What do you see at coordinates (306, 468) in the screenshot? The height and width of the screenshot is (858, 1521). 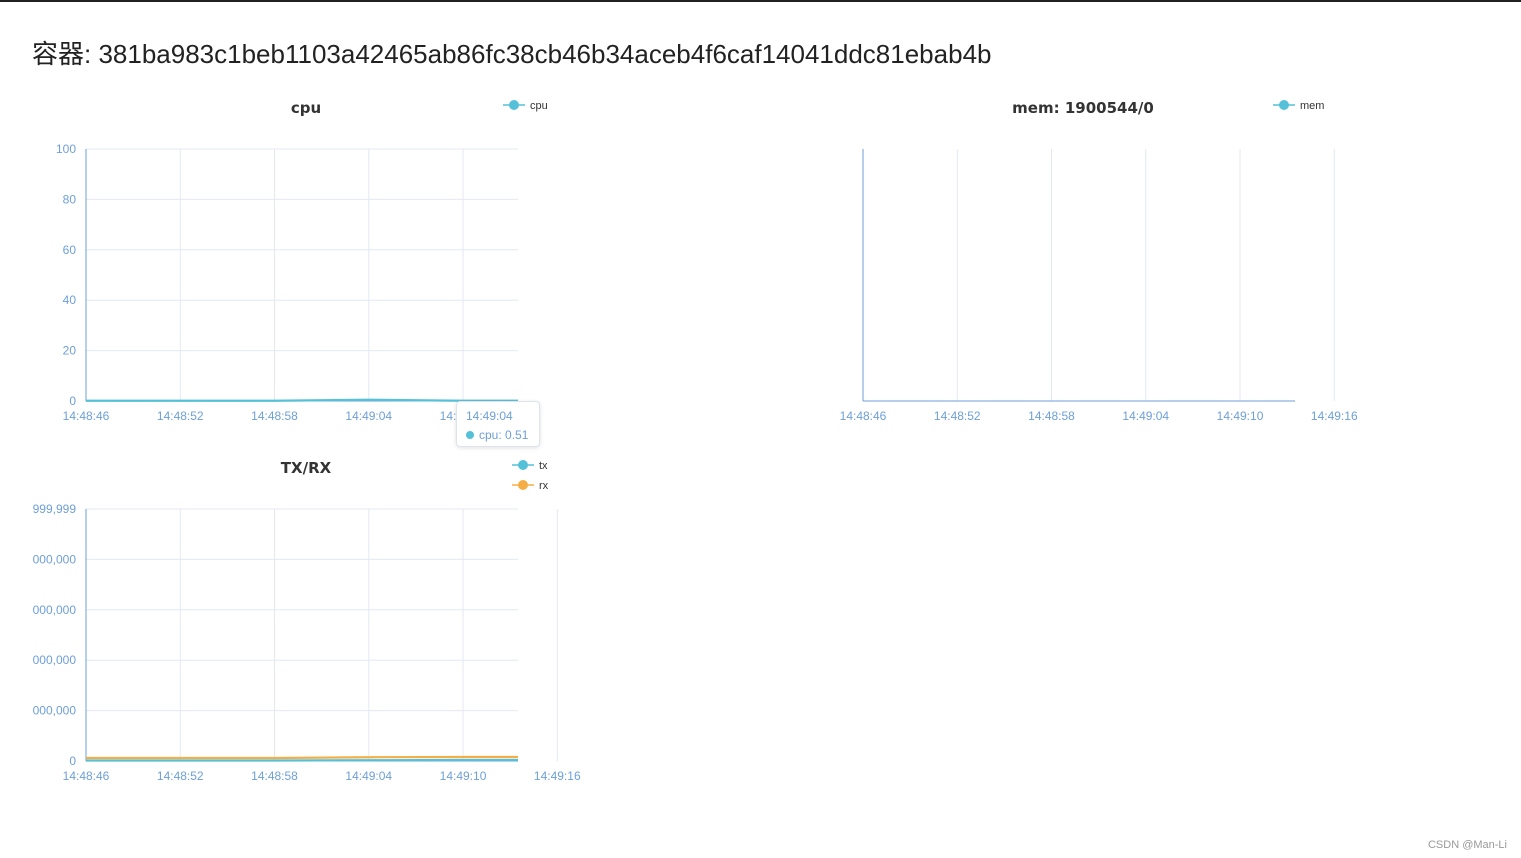 I see `chart-title: TX/RX` at bounding box center [306, 468].